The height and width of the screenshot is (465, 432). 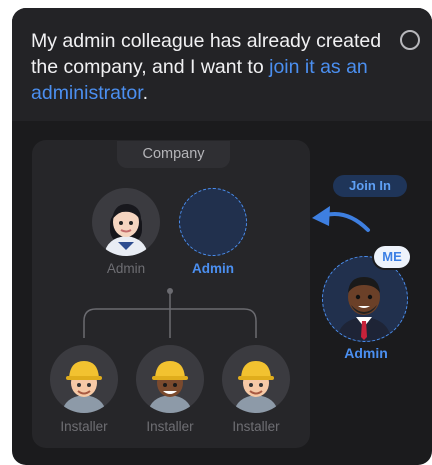 What do you see at coordinates (213, 222) in the screenshot?
I see `new-admin-placeholder` at bounding box center [213, 222].